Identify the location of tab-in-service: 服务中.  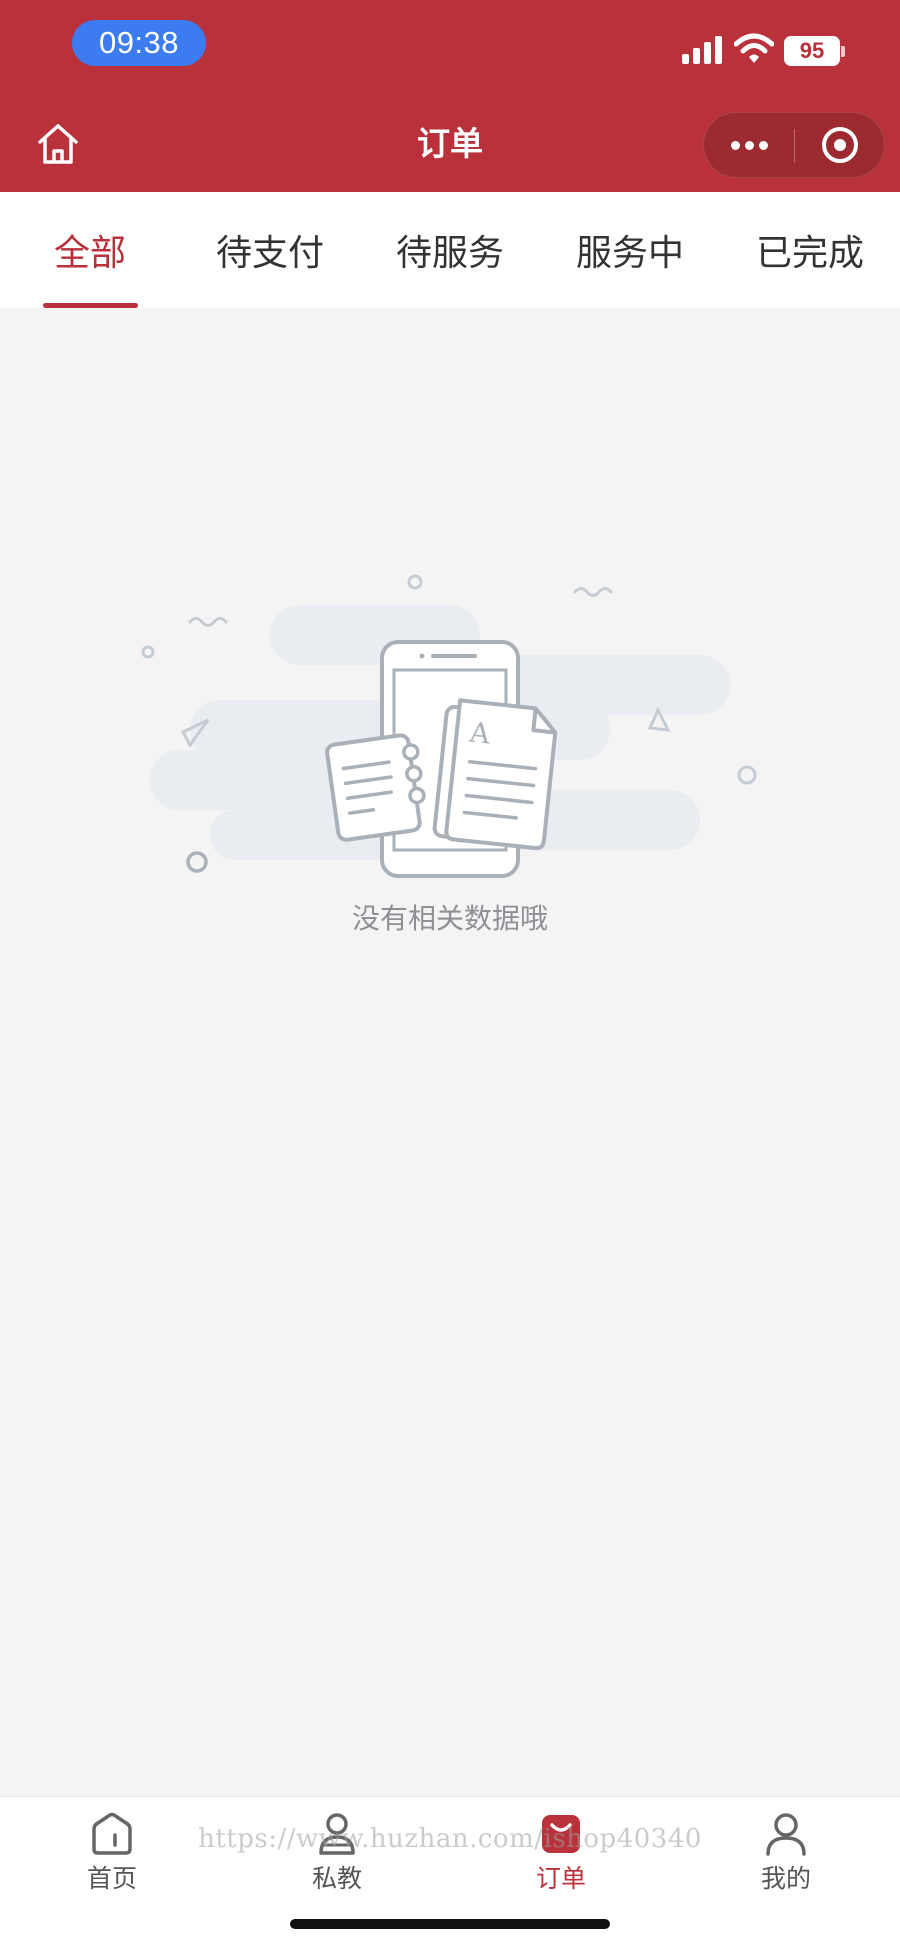
(630, 250).